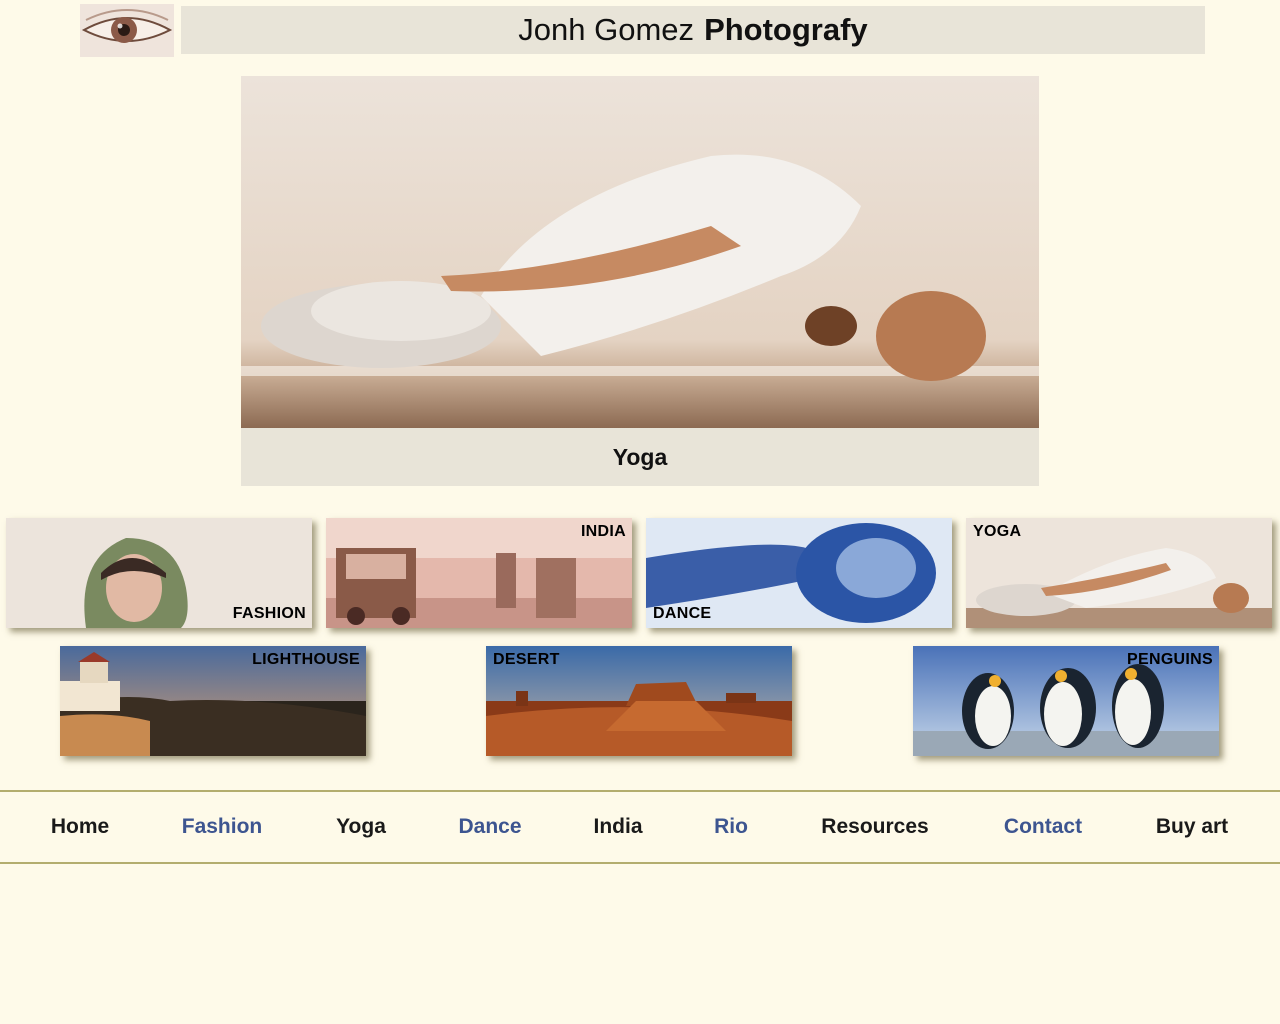 Image resolution: width=1280 pixels, height=1024 pixels. Describe the element at coordinates (489, 827) in the screenshot. I see `nav-dance: Dance` at that location.